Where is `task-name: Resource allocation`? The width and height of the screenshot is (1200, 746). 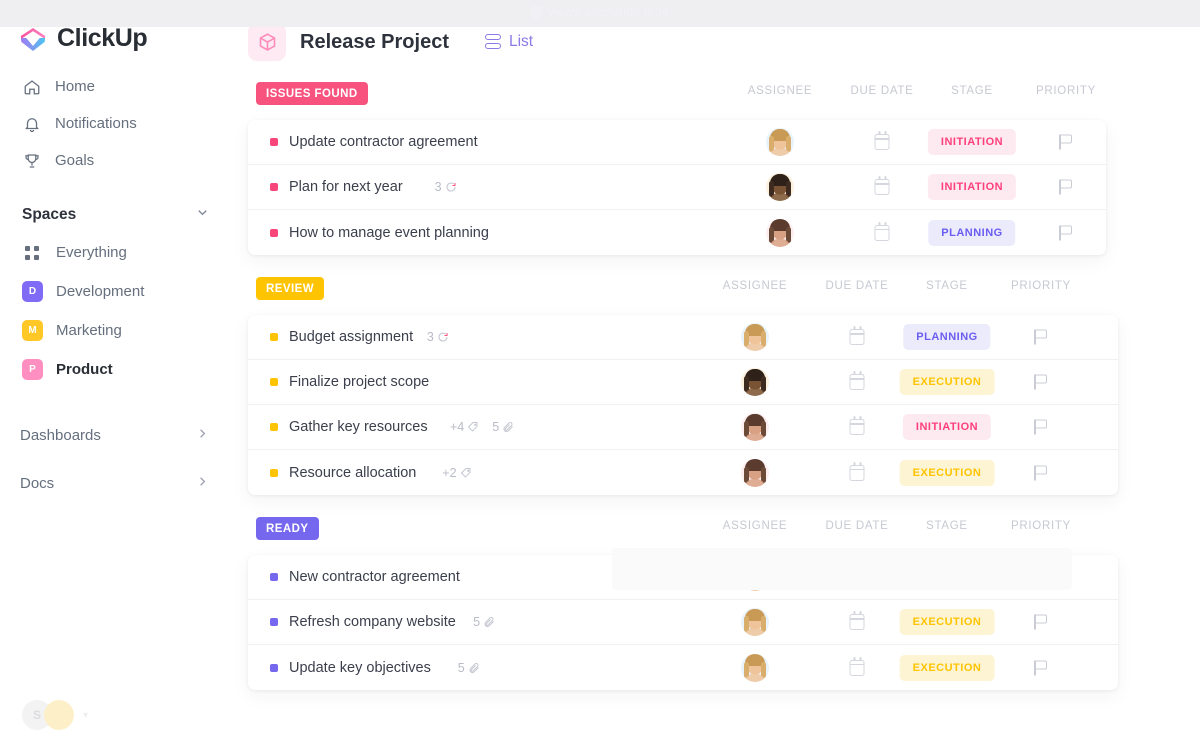 task-name: Resource allocation is located at coordinates (352, 473).